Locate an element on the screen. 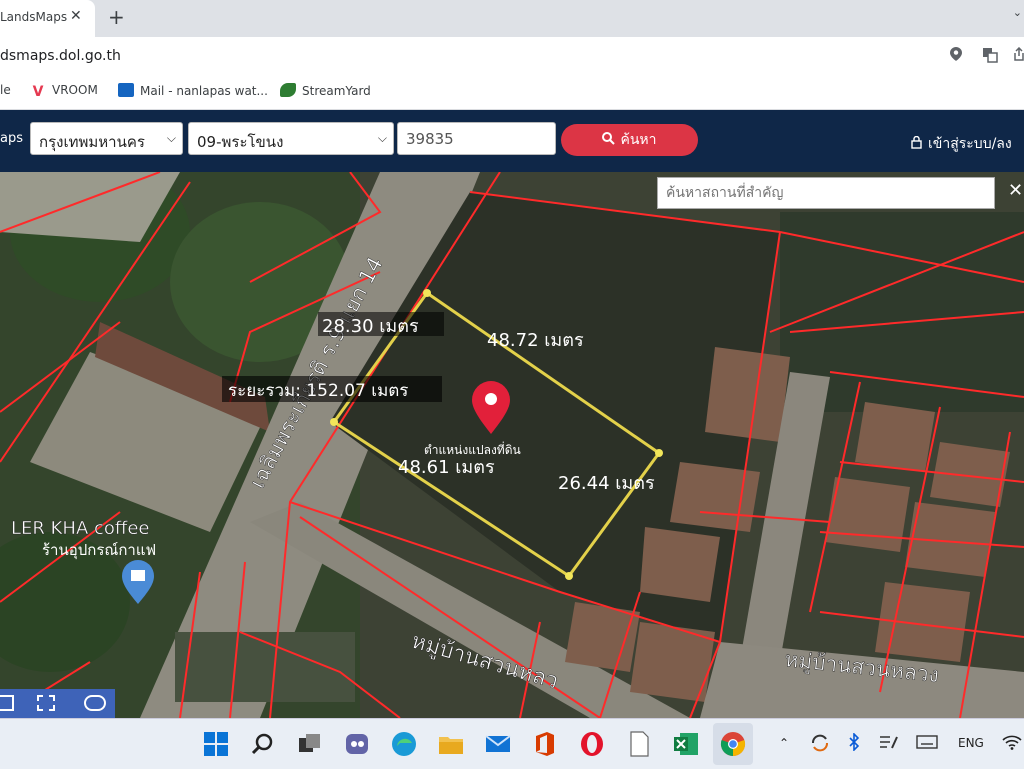 The width and height of the screenshot is (1024, 769). tab-strip: LandsMaps ✕ + ⌄ is located at coordinates (512, 18).